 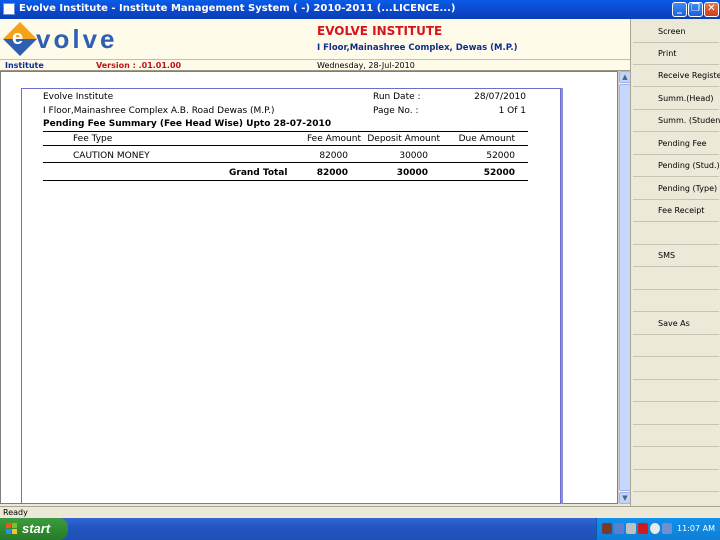 What do you see at coordinates (139, 65) in the screenshot?
I see `version-label: Version : .01.01.00` at bounding box center [139, 65].